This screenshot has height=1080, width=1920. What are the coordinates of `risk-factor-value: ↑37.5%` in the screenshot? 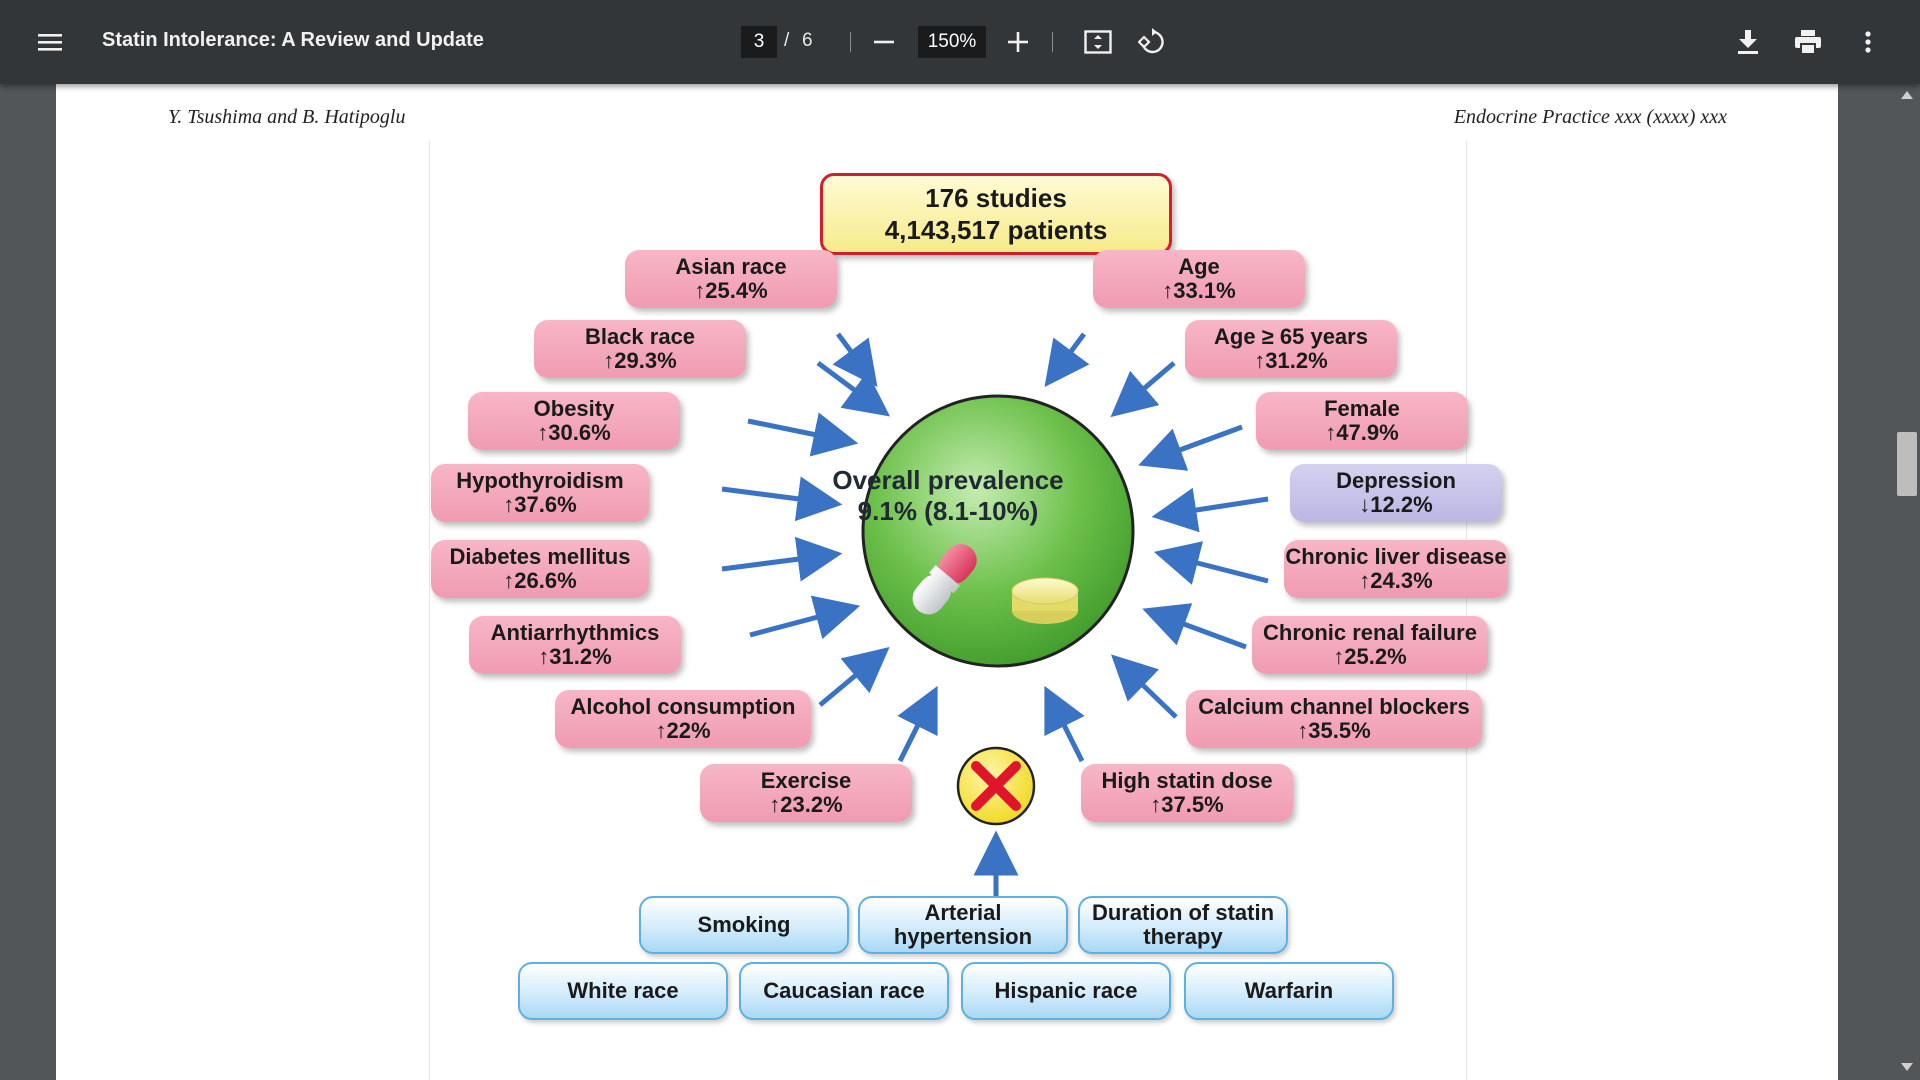 It's located at (1187, 804).